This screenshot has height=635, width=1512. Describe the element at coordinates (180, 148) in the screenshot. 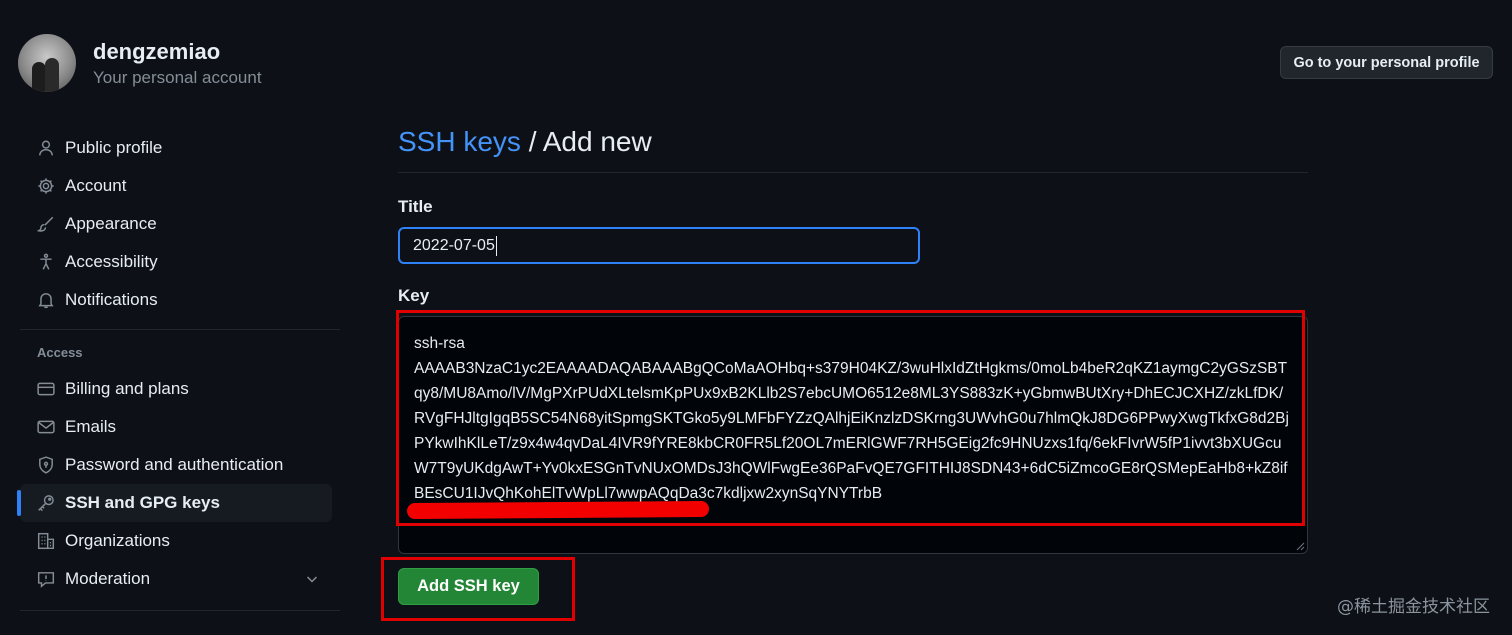

I see `sidebar-item-public-profile: Public profile` at that location.